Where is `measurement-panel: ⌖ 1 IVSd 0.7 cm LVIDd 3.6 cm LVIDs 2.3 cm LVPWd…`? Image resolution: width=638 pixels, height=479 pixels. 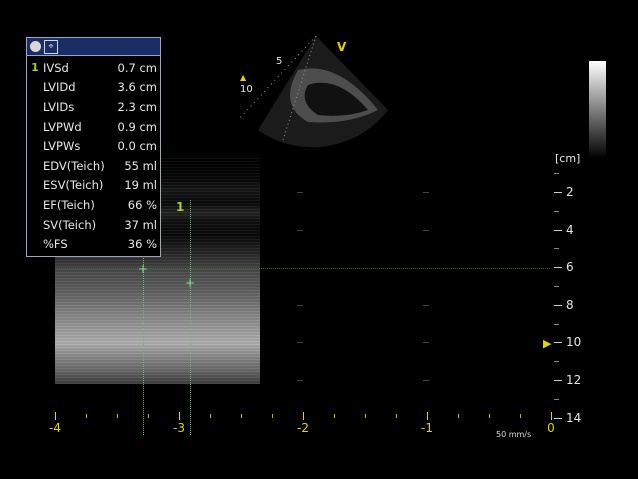 measurement-panel: ⌖ 1 IVSd 0.7 cm LVIDd 3.6 cm LVIDs 2.3 cm LVPWd… is located at coordinates (93, 147).